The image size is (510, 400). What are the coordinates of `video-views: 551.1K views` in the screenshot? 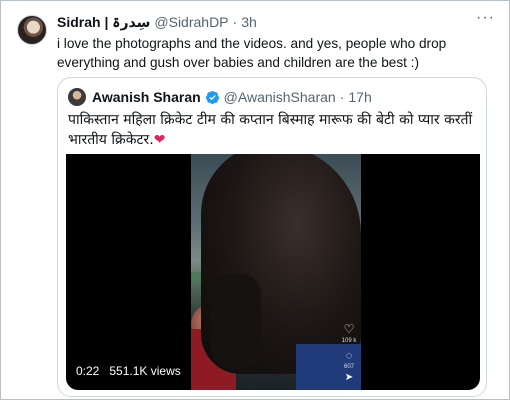 It's located at (145, 371).